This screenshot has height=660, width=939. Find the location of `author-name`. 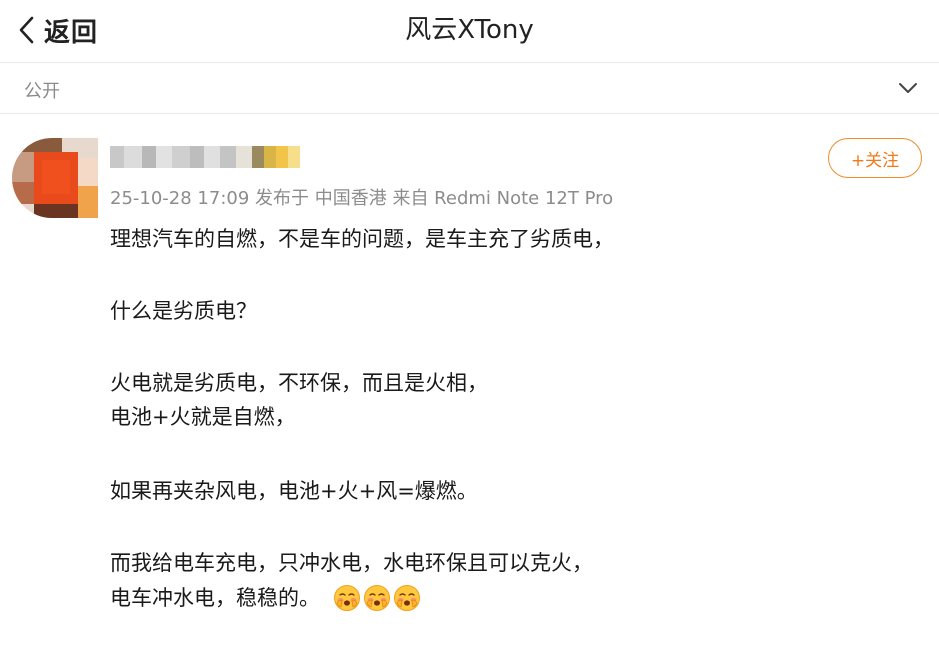

author-name is located at coordinates (205, 157).